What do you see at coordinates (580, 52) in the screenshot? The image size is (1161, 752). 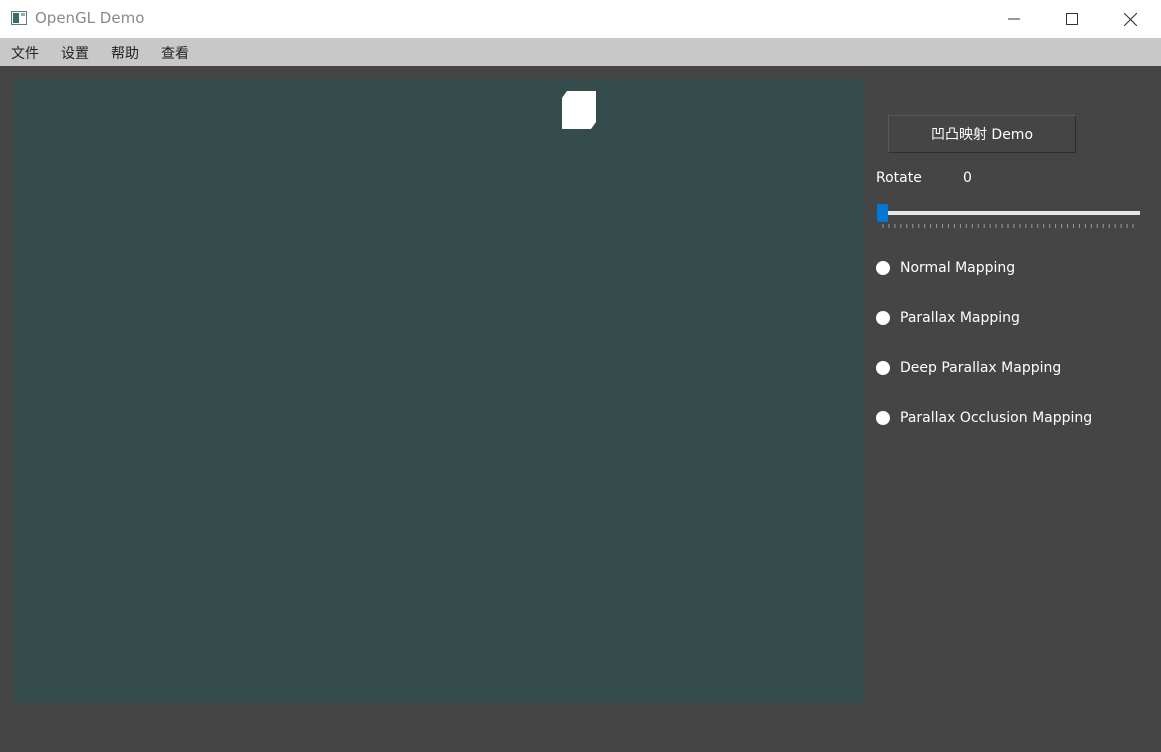 I see `menu-bar: 文件 设置 帮助 查看` at bounding box center [580, 52].